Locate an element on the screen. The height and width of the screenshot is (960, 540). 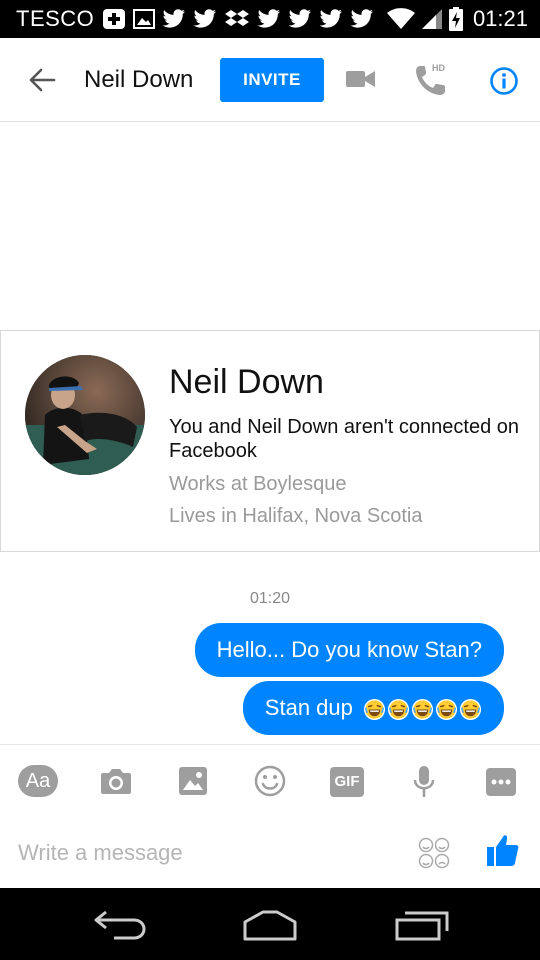
signal-icon is located at coordinates (431, 19).